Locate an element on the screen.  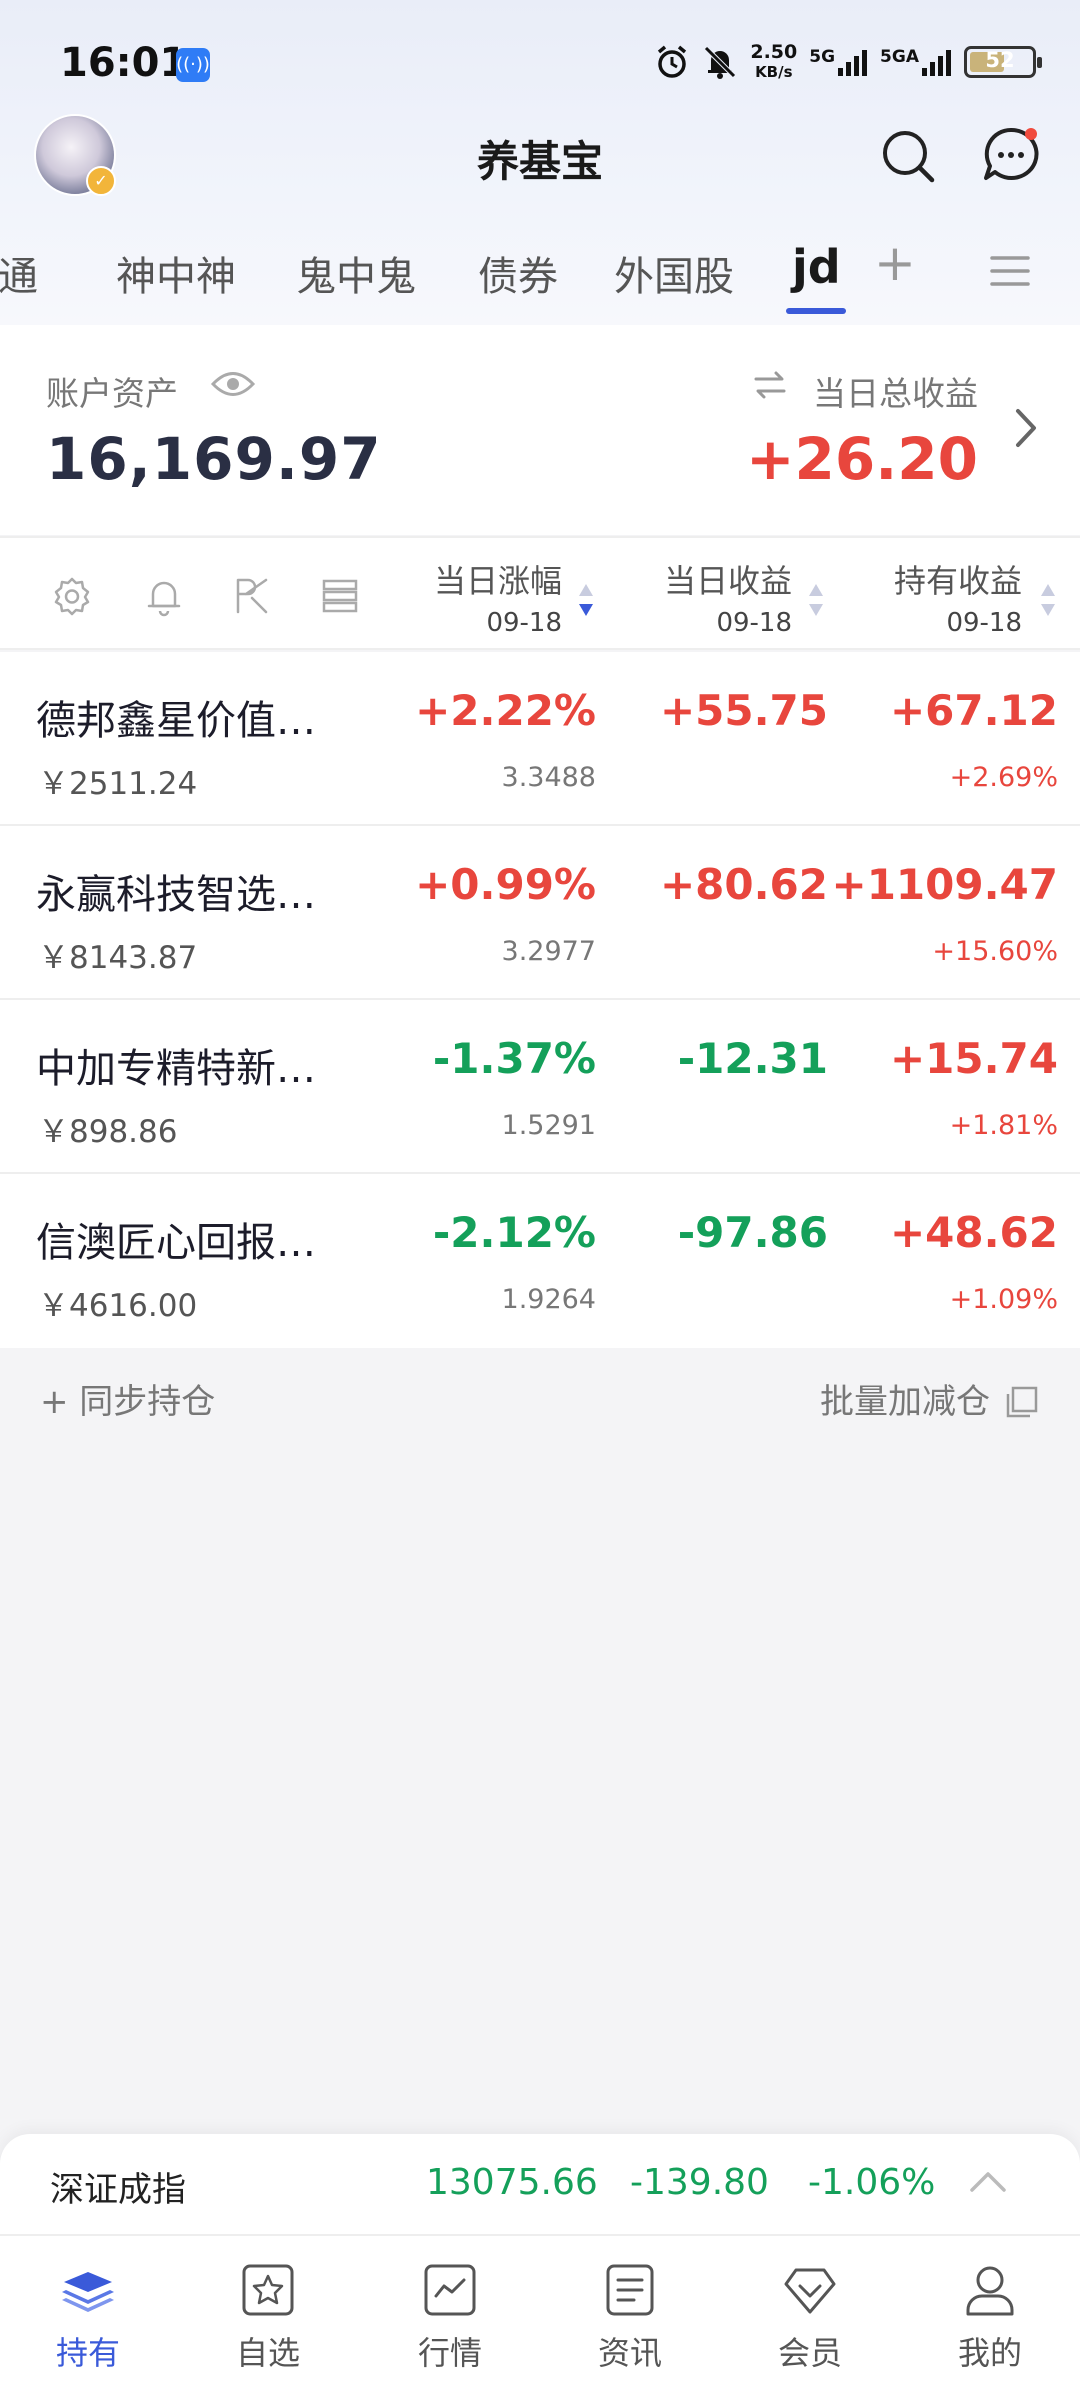
nav-watchlist: 自选 is located at coordinates (268, 2318).